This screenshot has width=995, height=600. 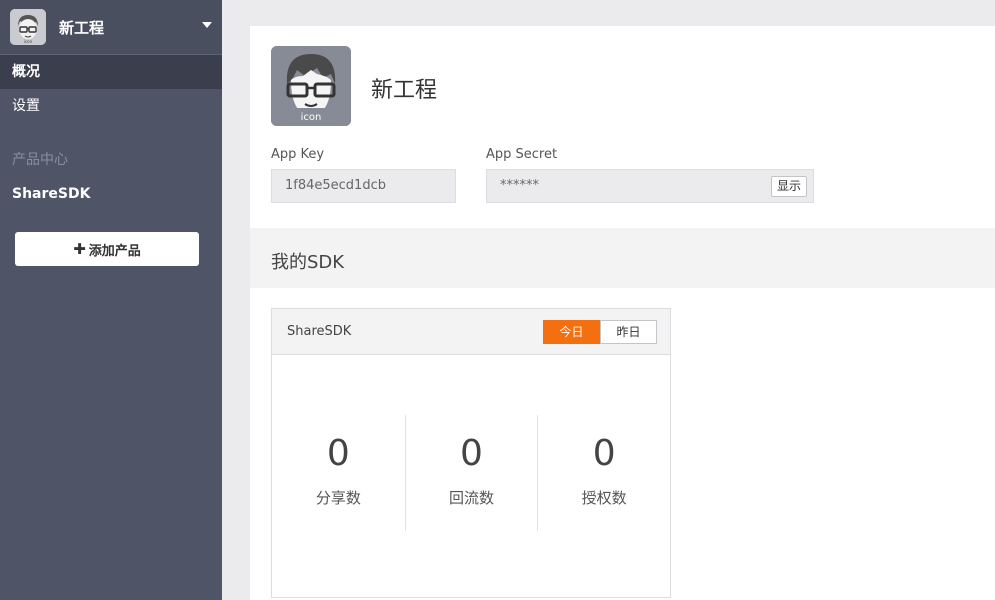 I want to click on project-switcher: icon 新工程, so click(x=111, y=27).